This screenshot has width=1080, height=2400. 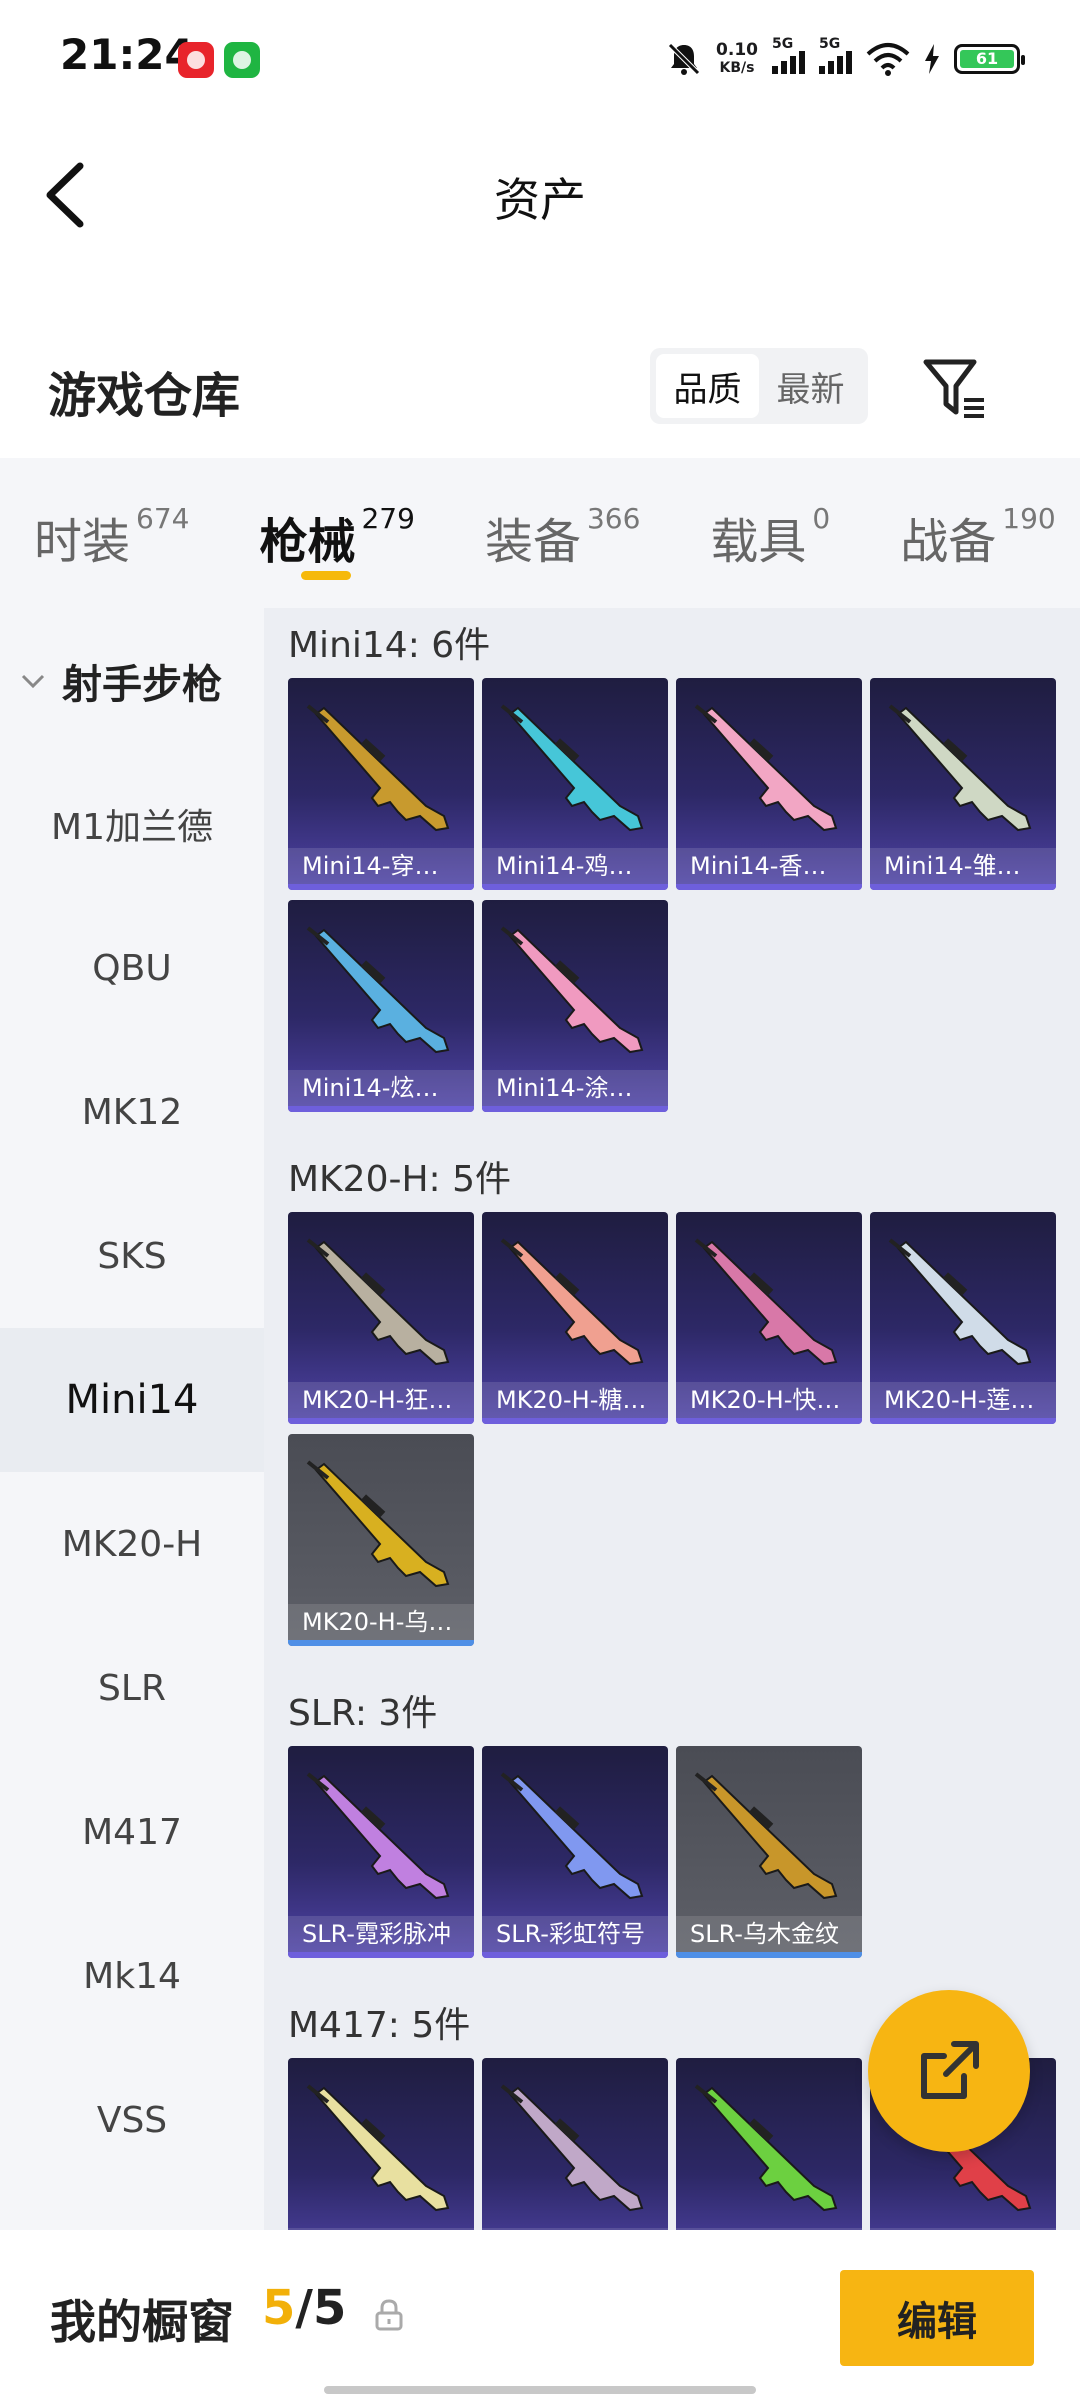 I want to click on skin-card: SLR-乌木金纹, so click(x=769, y=1852).